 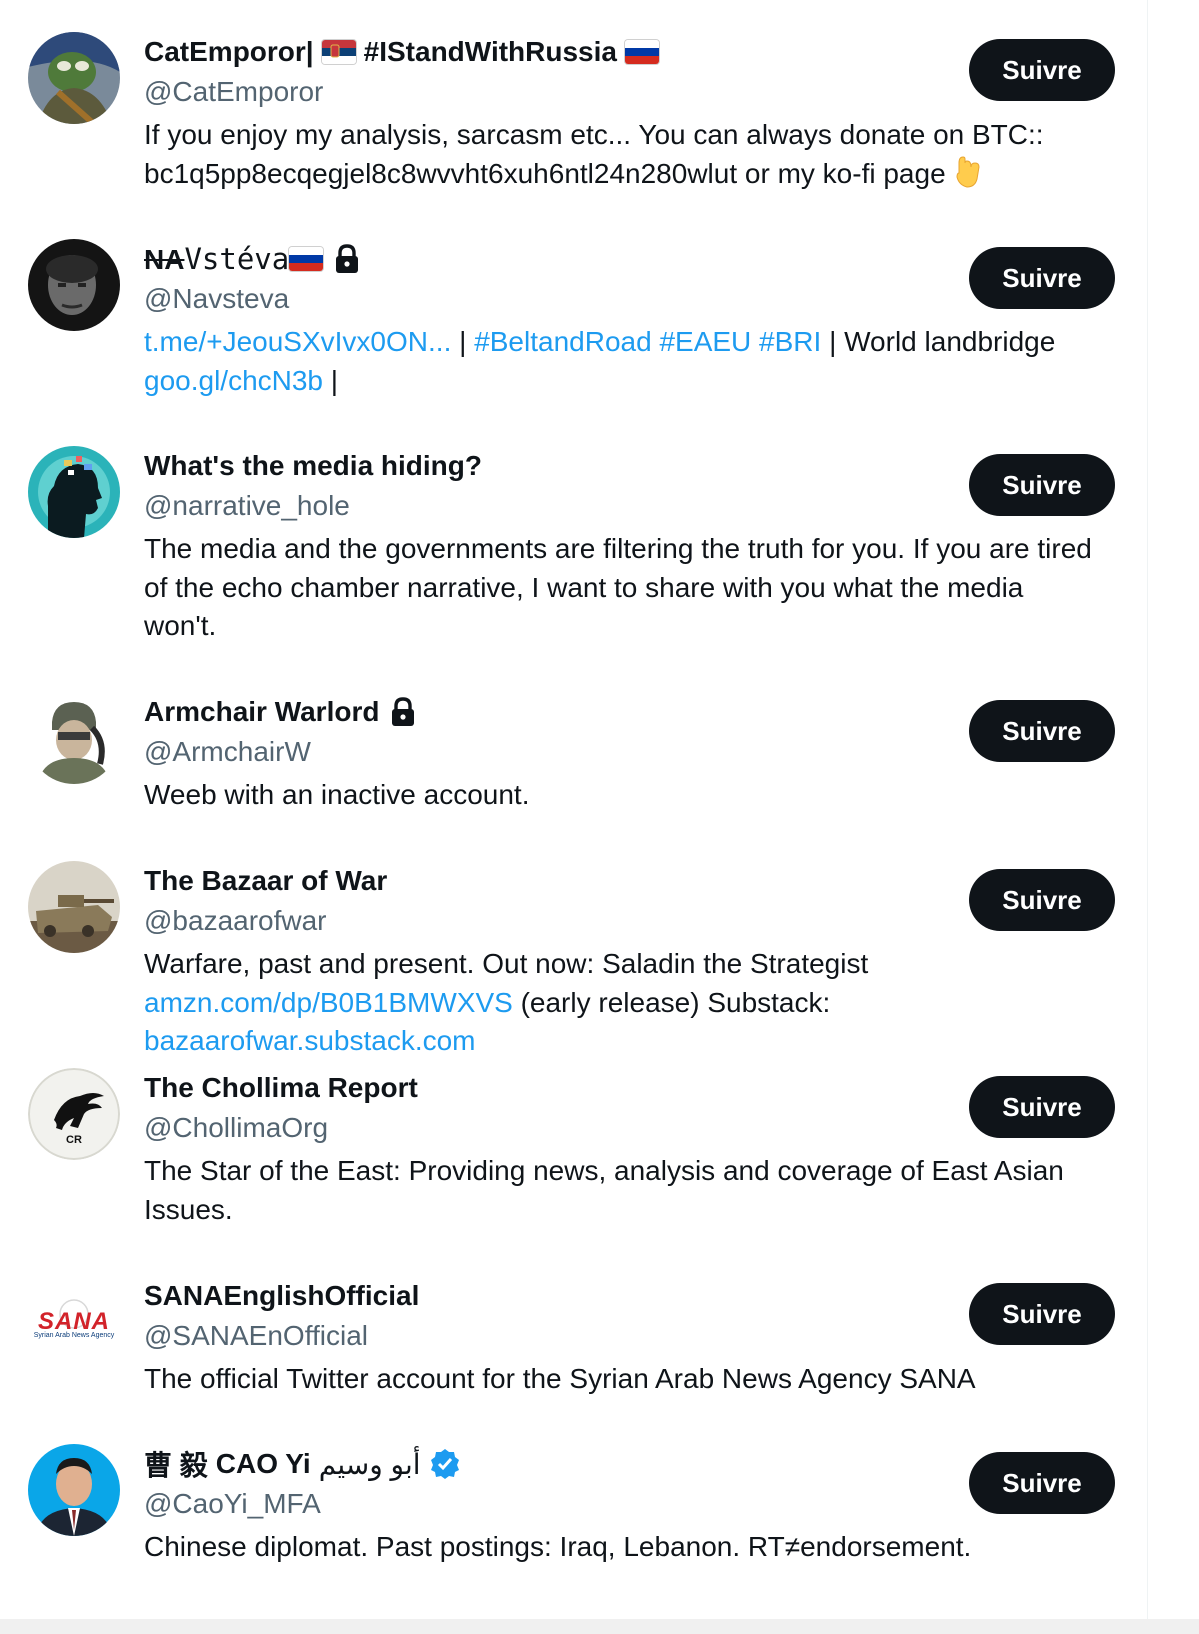 I want to click on name-text: SANAEnglishOfficial, so click(x=282, y=1295).